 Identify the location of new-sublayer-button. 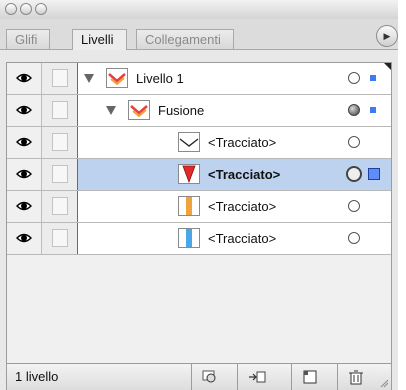
(255, 377).